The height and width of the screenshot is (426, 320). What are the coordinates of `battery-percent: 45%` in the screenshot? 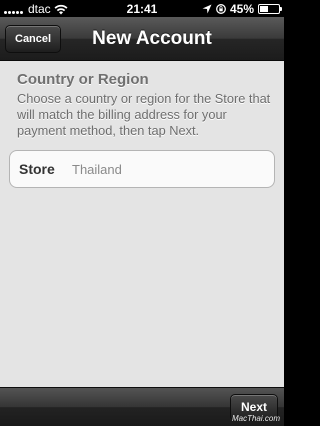 It's located at (241, 9).